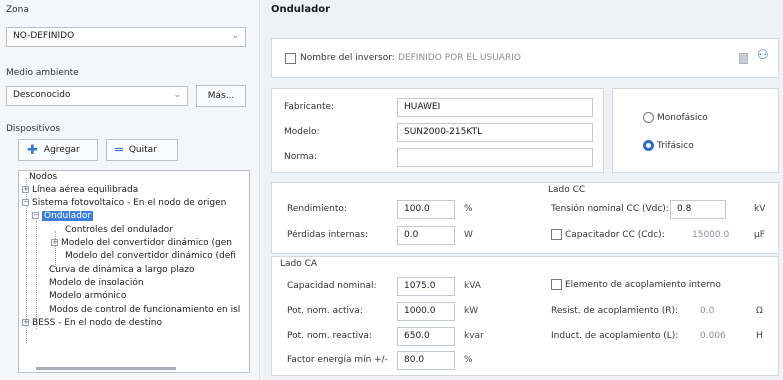 Image resolution: width=783 pixels, height=380 pixels. What do you see at coordinates (567, 190) in the screenshot?
I see `lado-cc-label: Lado CC` at bounding box center [567, 190].